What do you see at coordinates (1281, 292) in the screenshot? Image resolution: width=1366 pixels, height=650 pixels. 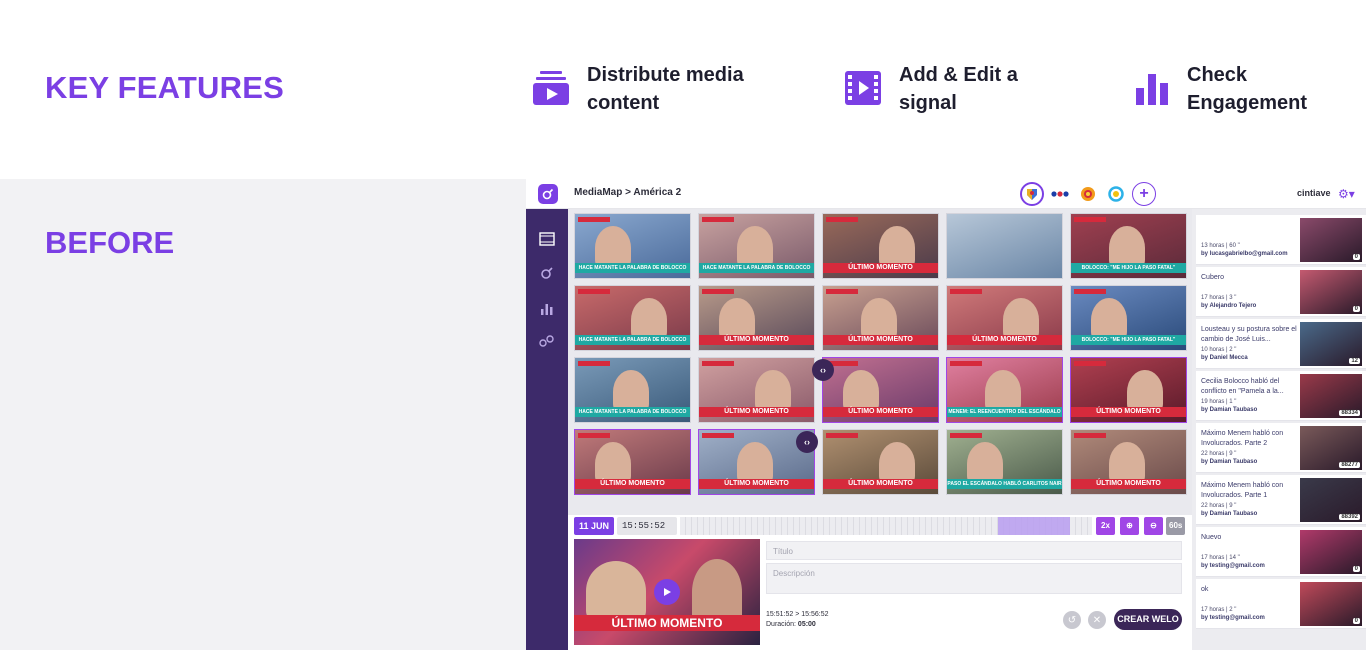 I see `feed-item: Cubero 17 horas | 3 " by Alejandro Tejero 0` at bounding box center [1281, 292].